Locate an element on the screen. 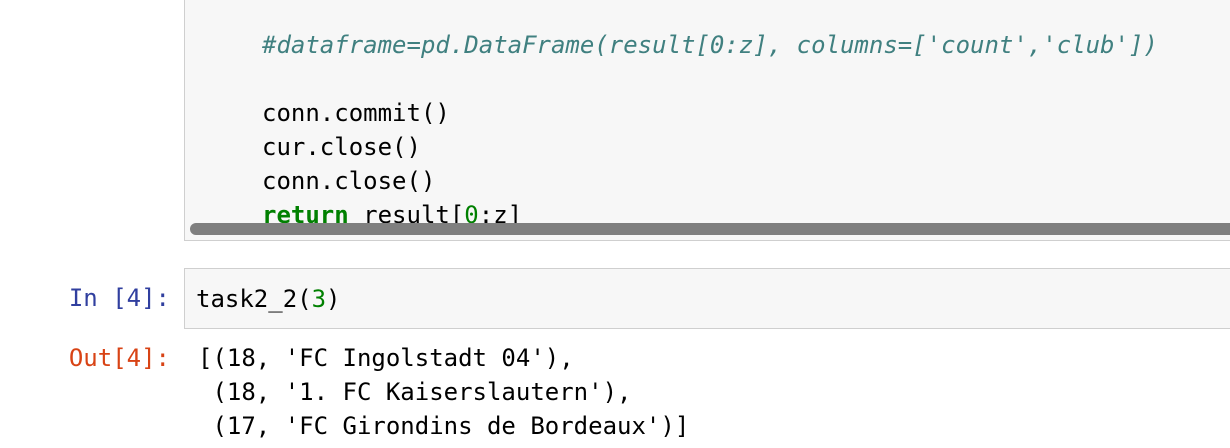 The height and width of the screenshot is (448, 1230). code-line-commit: conn.commit() is located at coordinates (356, 113).